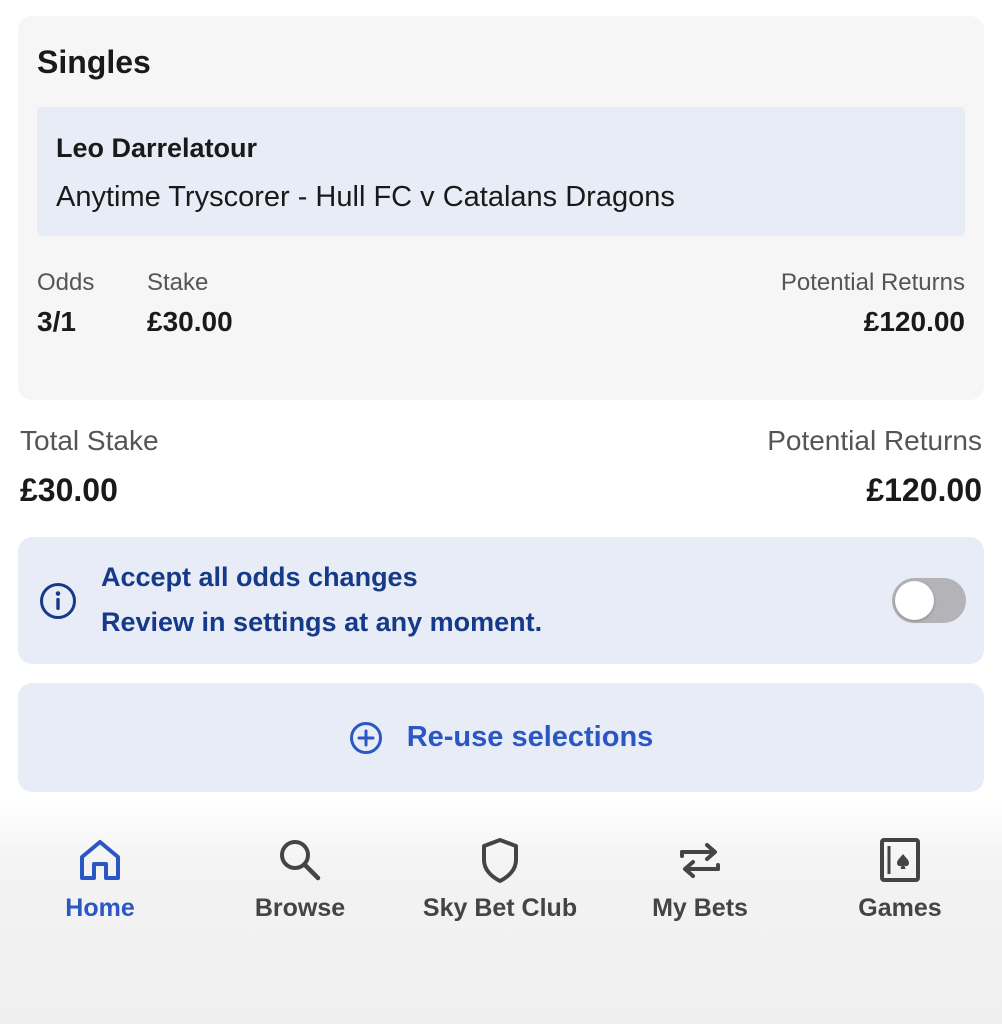  I want to click on stake-label: Stake, so click(178, 282).